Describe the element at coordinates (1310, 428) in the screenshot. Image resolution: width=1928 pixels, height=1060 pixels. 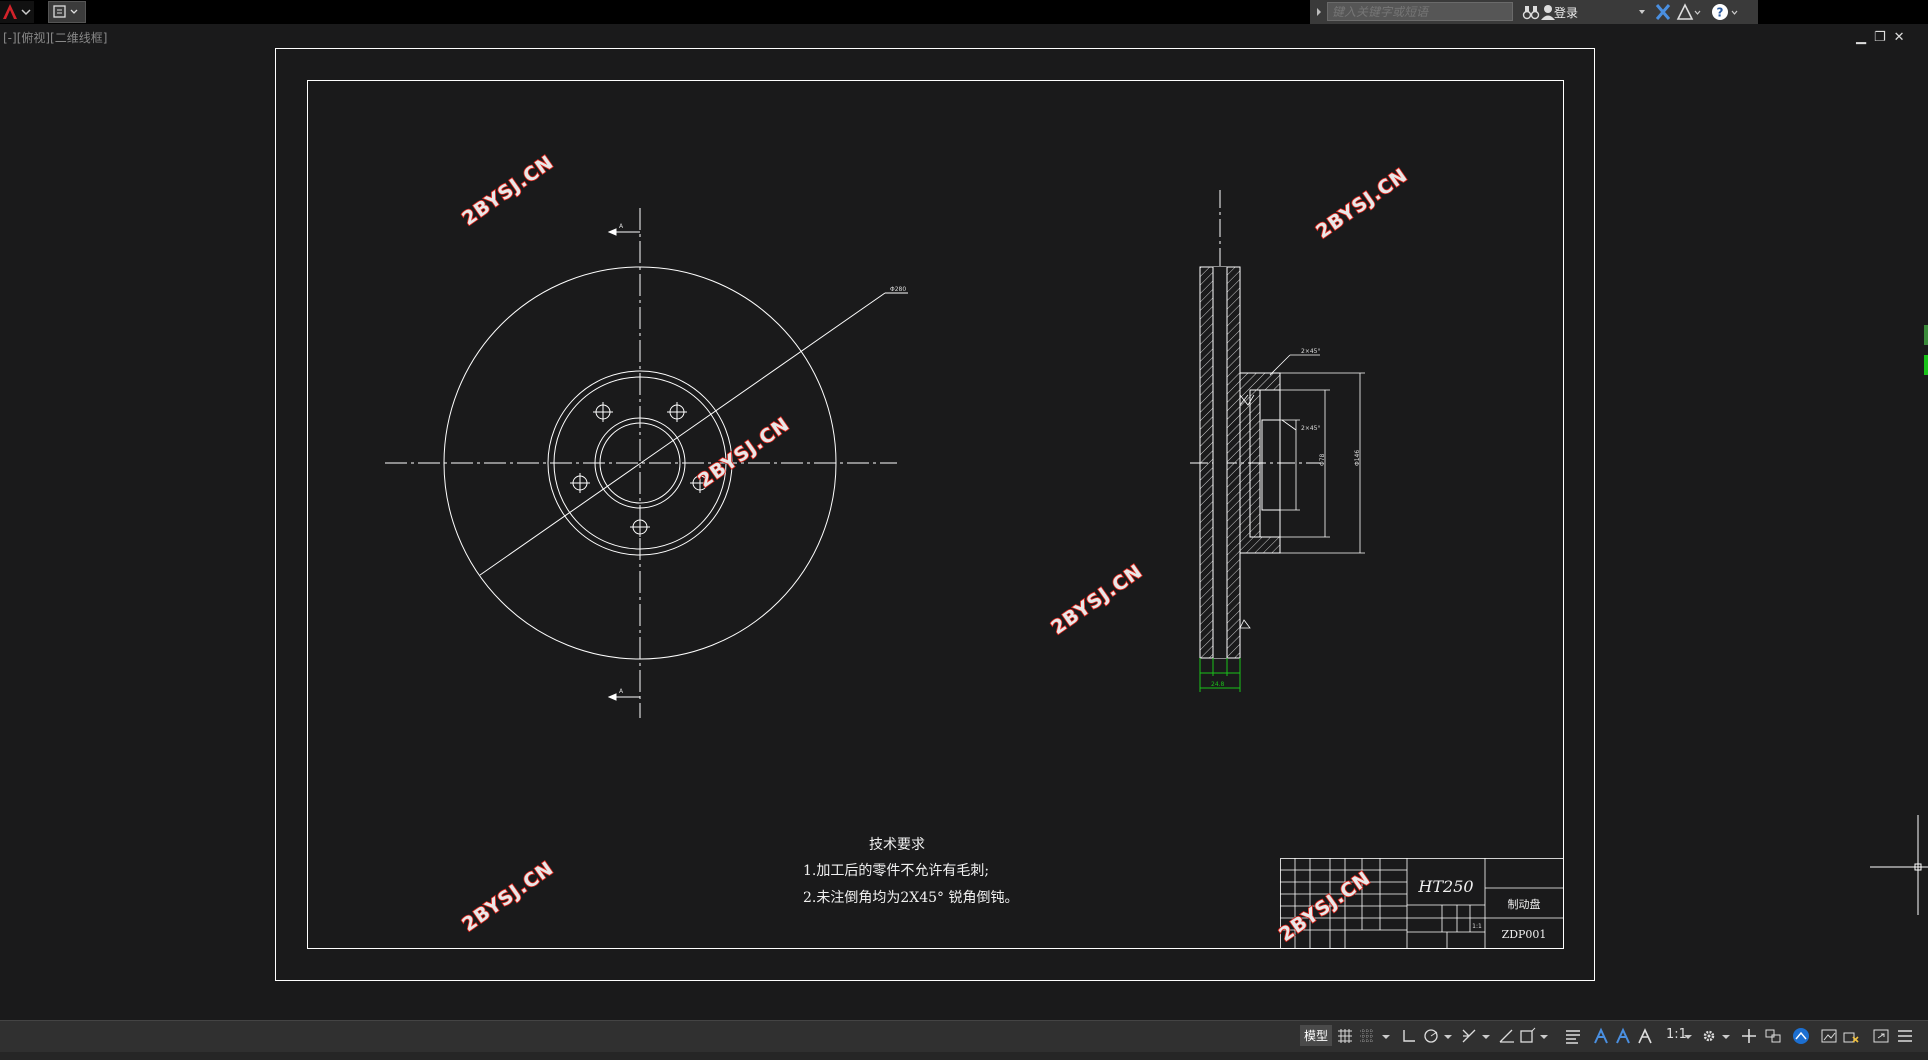
I see `chamfer-label-2: 2×45°` at that location.